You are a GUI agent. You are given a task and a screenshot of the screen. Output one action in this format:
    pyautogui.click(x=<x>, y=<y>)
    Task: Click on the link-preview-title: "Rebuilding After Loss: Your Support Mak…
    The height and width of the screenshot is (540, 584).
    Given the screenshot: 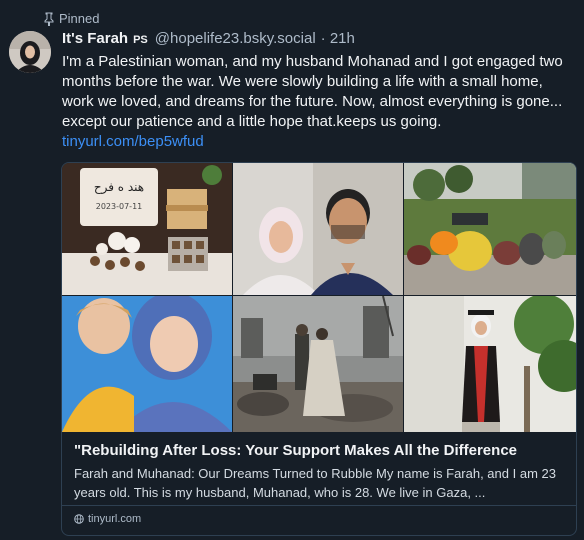 What is the action you would take?
    pyautogui.click(x=321, y=450)
    